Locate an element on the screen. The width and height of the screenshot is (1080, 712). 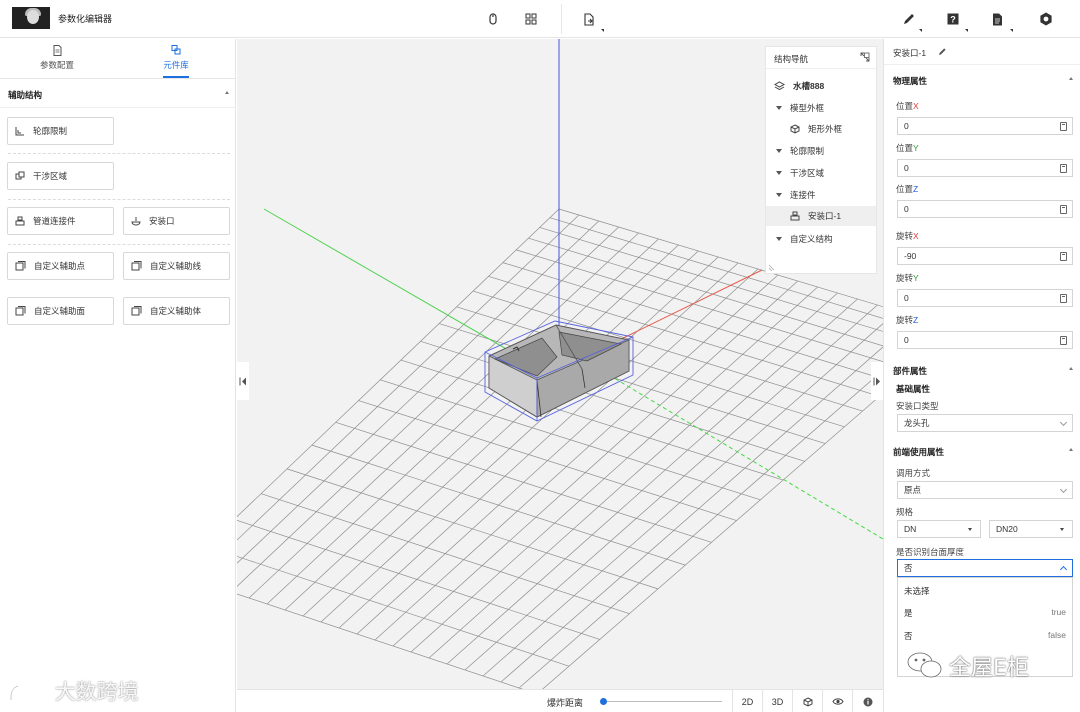
pencil-icon is located at coordinates (909, 19).